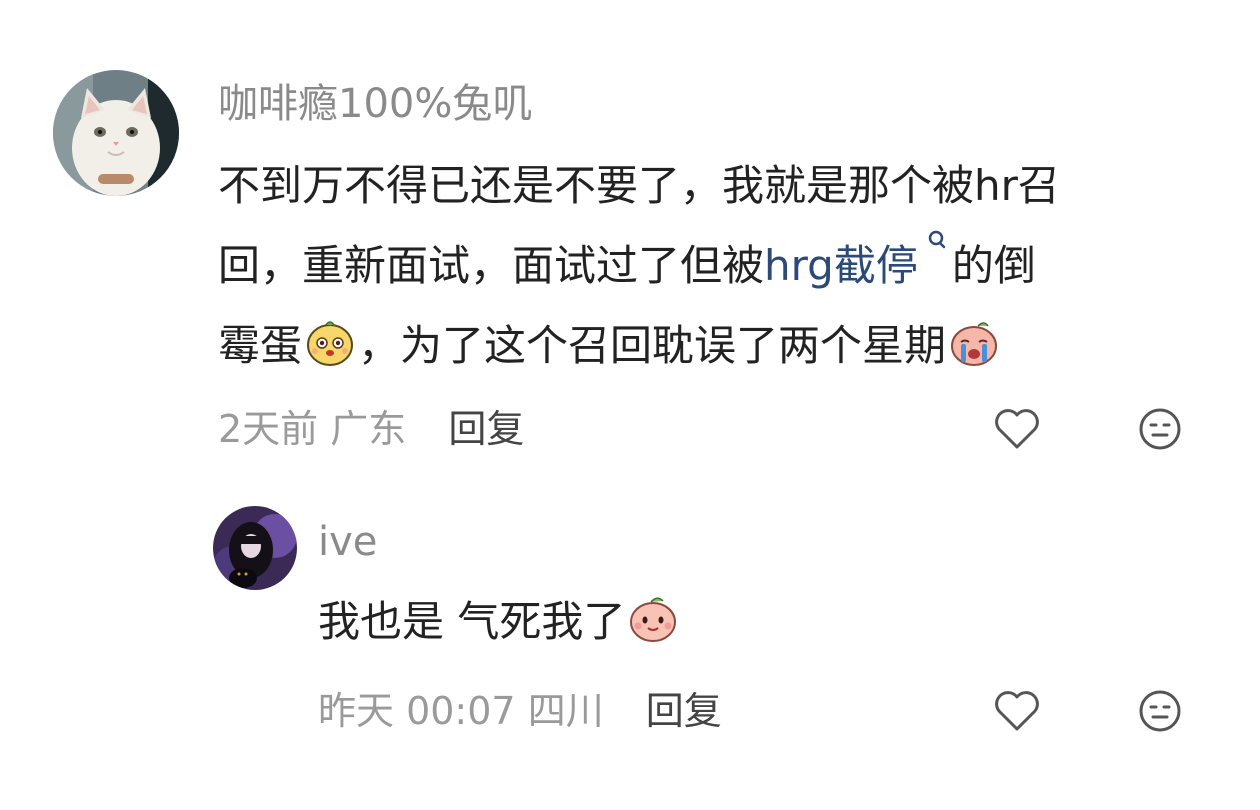 This screenshot has width=1260, height=810. What do you see at coordinates (368, 429) in the screenshot?
I see `comment-location: 广东` at bounding box center [368, 429].